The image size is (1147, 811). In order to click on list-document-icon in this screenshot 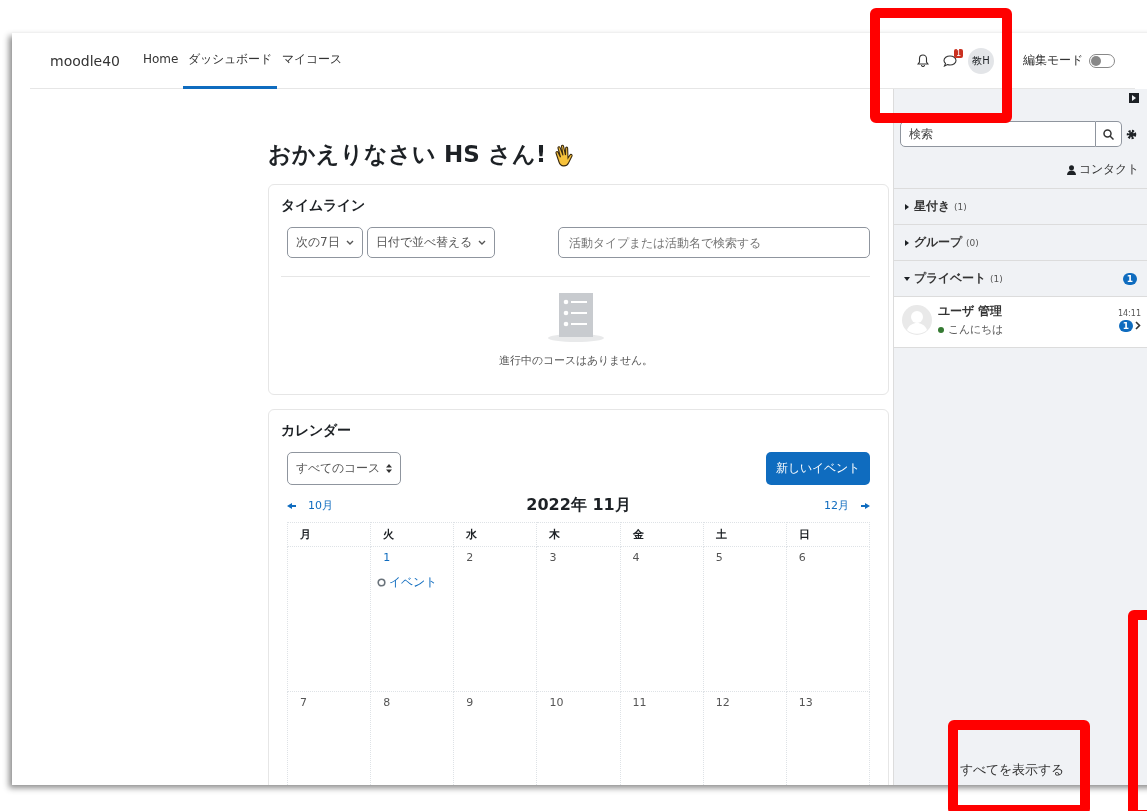, I will do `click(575, 318)`.